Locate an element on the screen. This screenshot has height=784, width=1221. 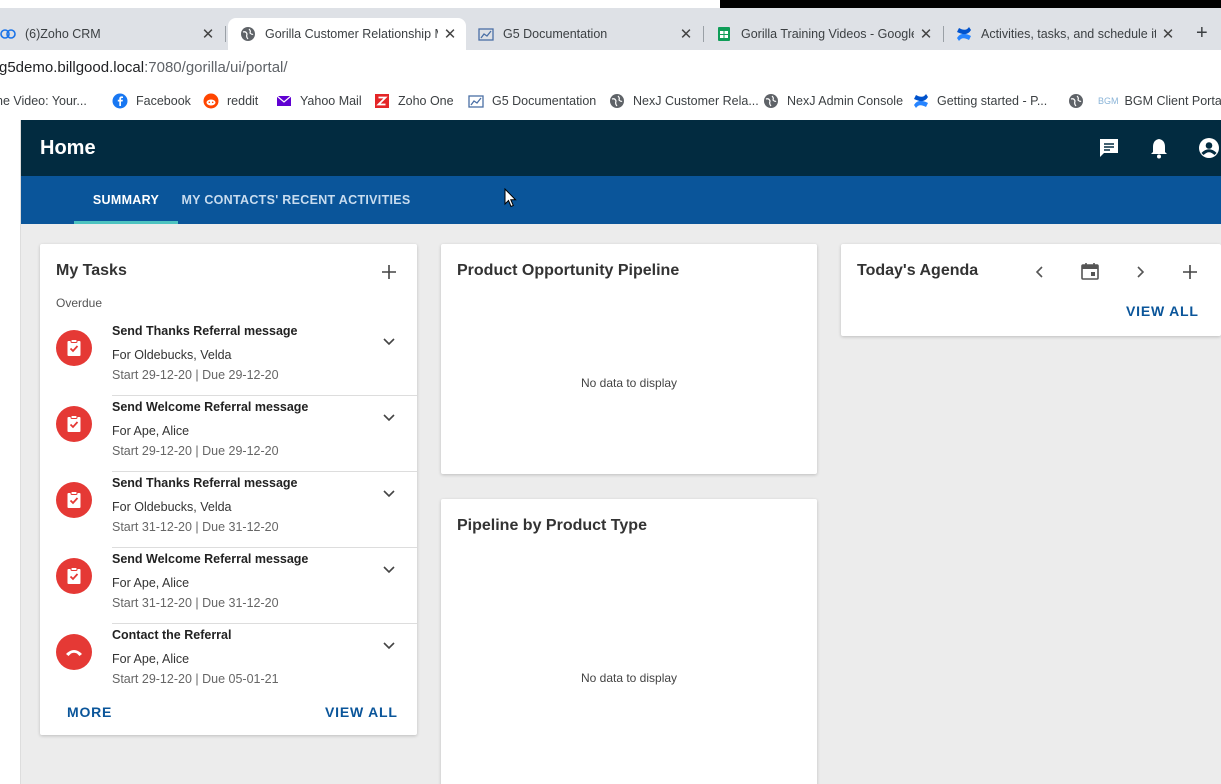
browser-tab-activities: Activities, tasks, and schedule ite ✕ is located at coordinates (1066, 34).